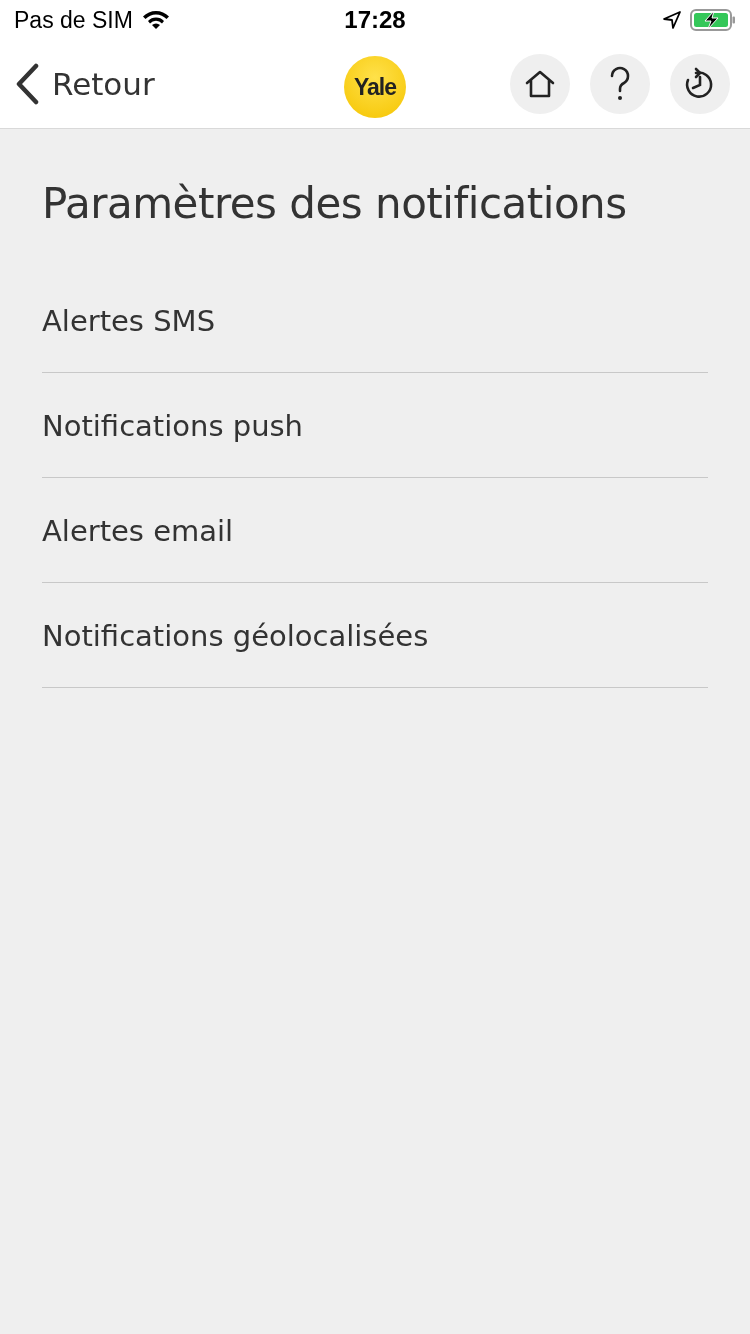  Describe the element at coordinates (335, 203) in the screenshot. I see `page-title: Paramètres des notifications` at that location.